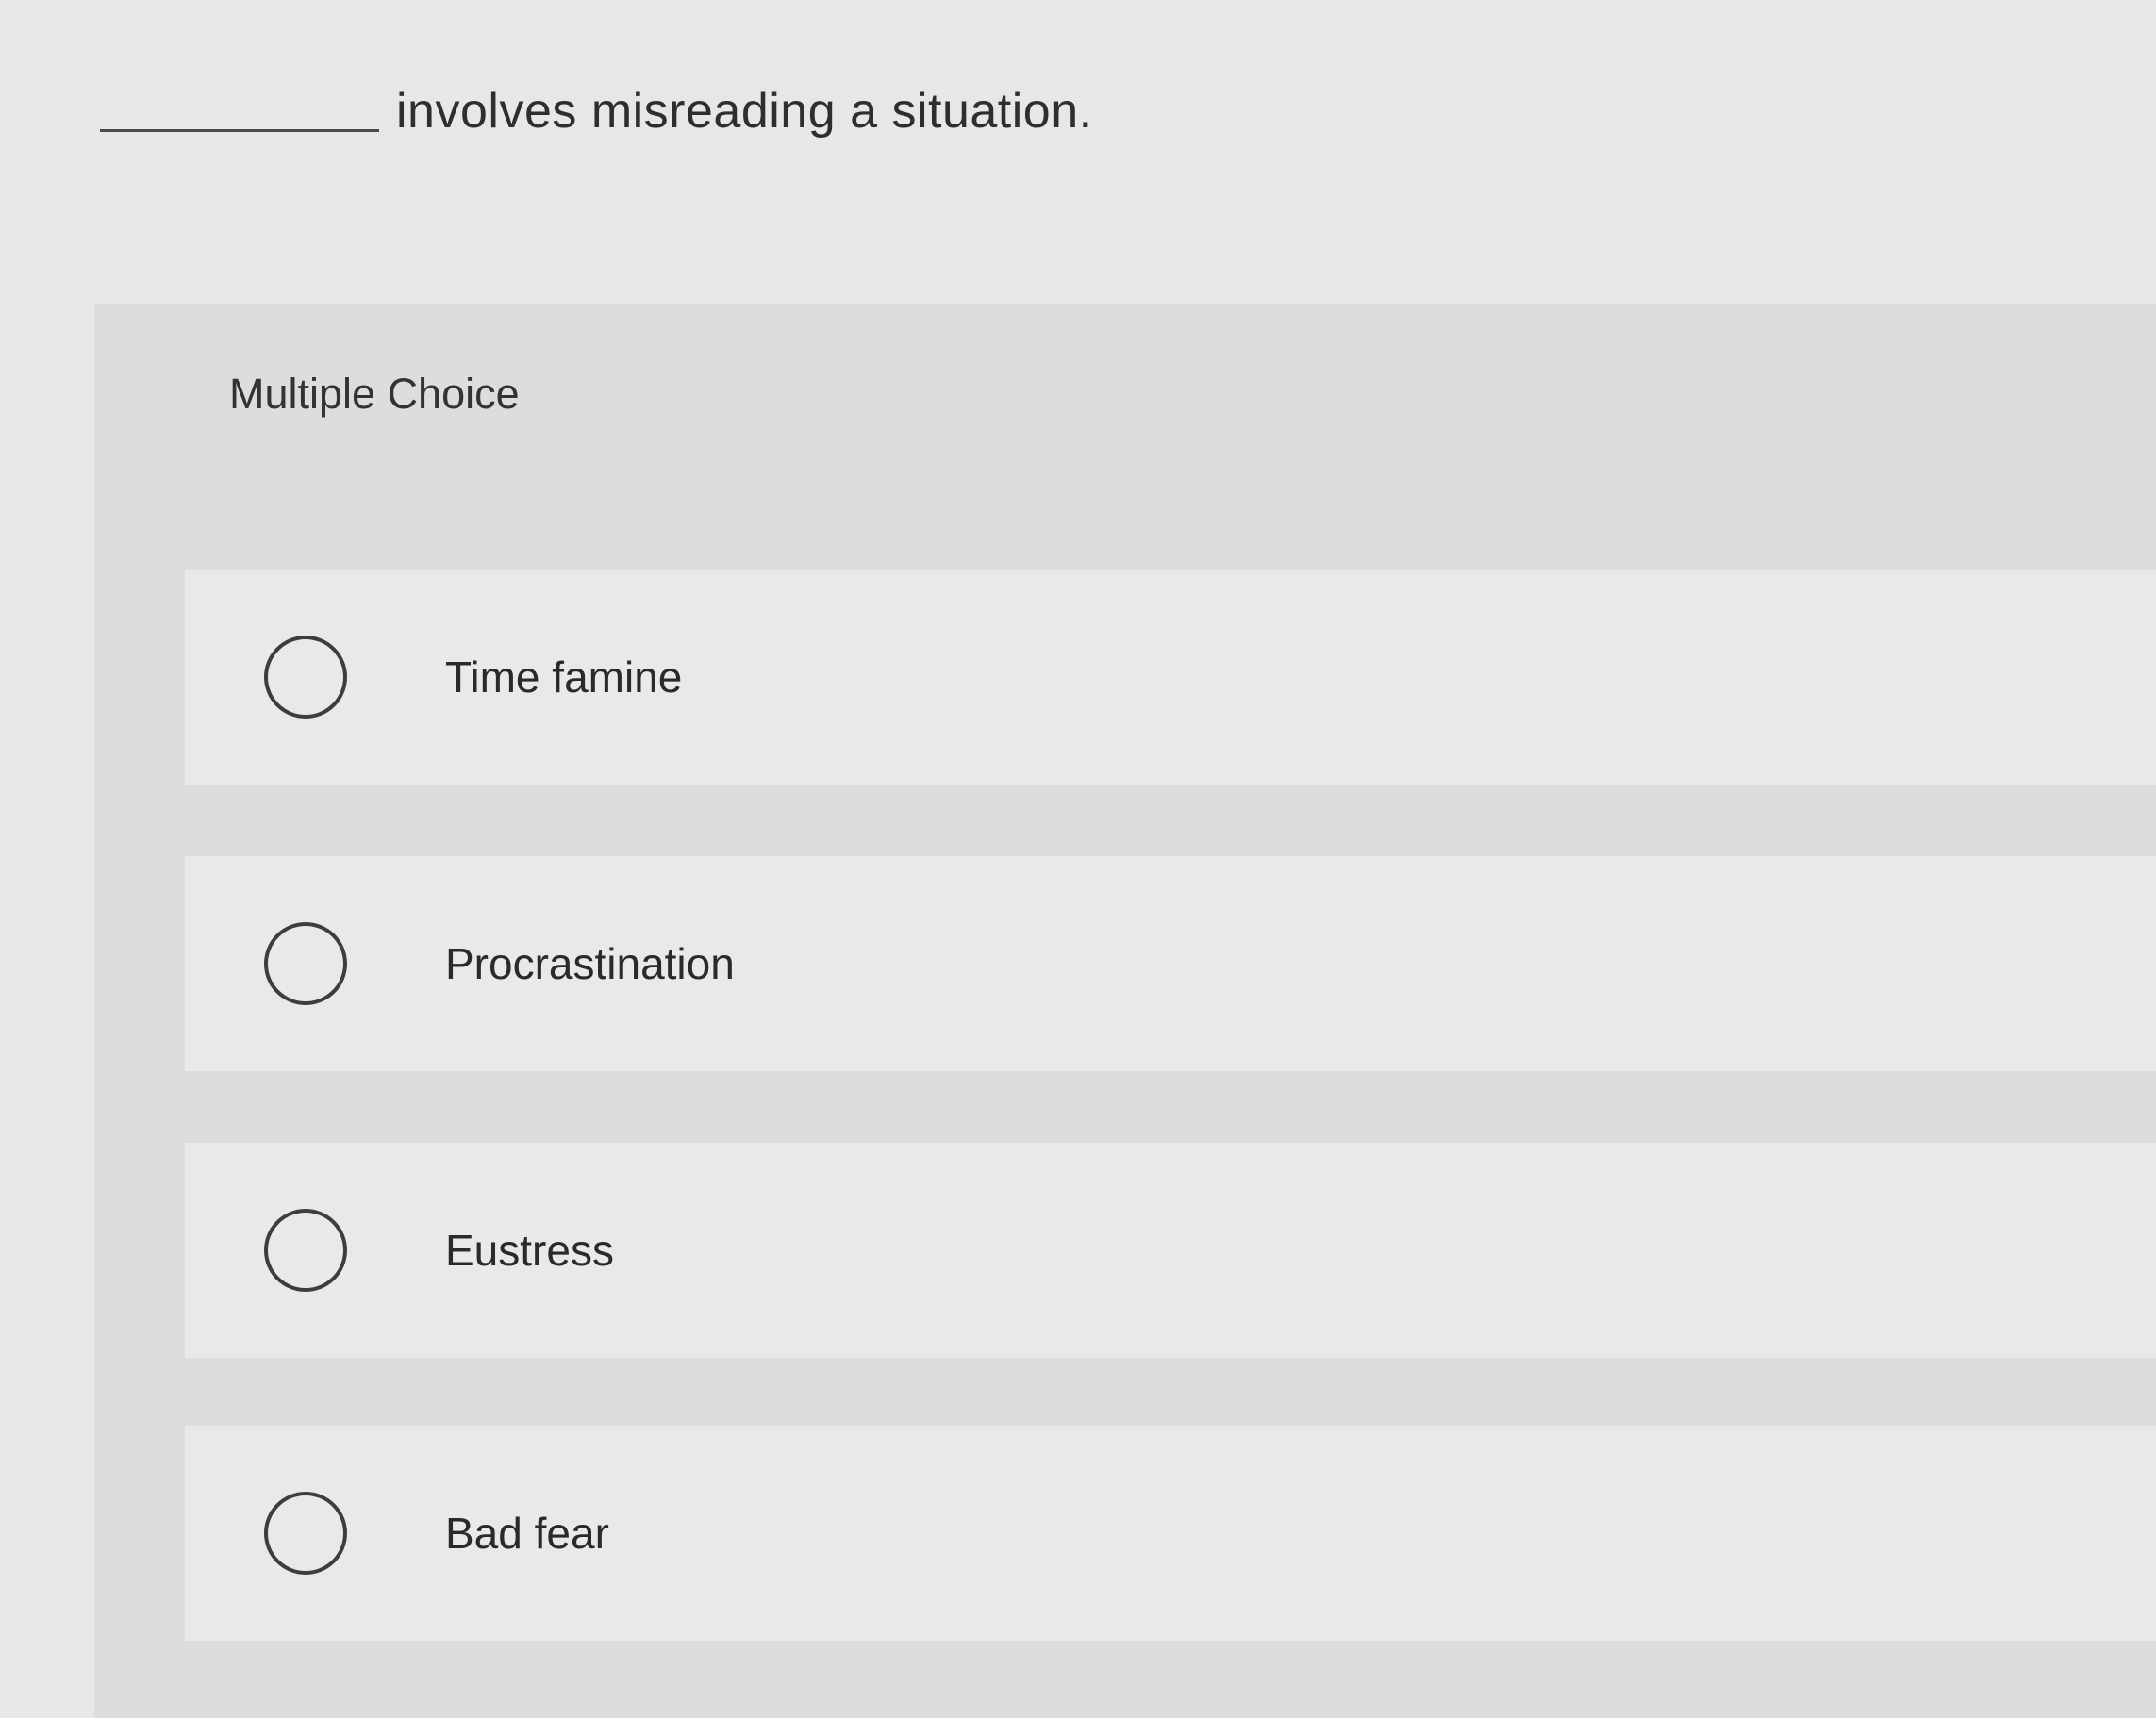 This screenshot has height=1718, width=2156. What do you see at coordinates (374, 394) in the screenshot?
I see `section-heading: Multiple Choice` at bounding box center [374, 394].